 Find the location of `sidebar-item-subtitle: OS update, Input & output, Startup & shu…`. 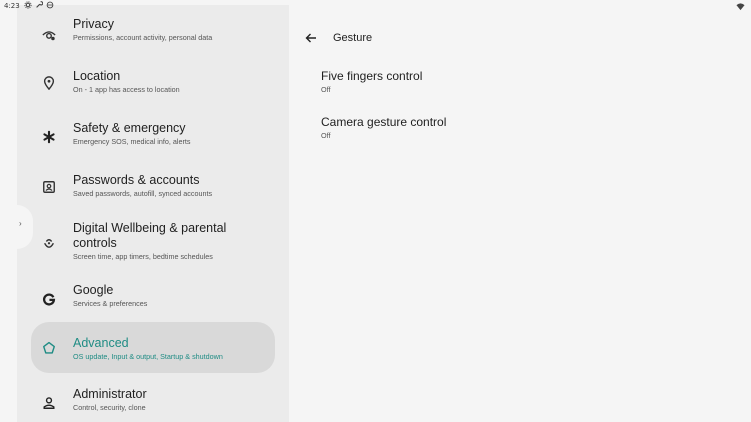

sidebar-item-subtitle: OS update, Input & output, Startup & shu… is located at coordinates (148, 356).